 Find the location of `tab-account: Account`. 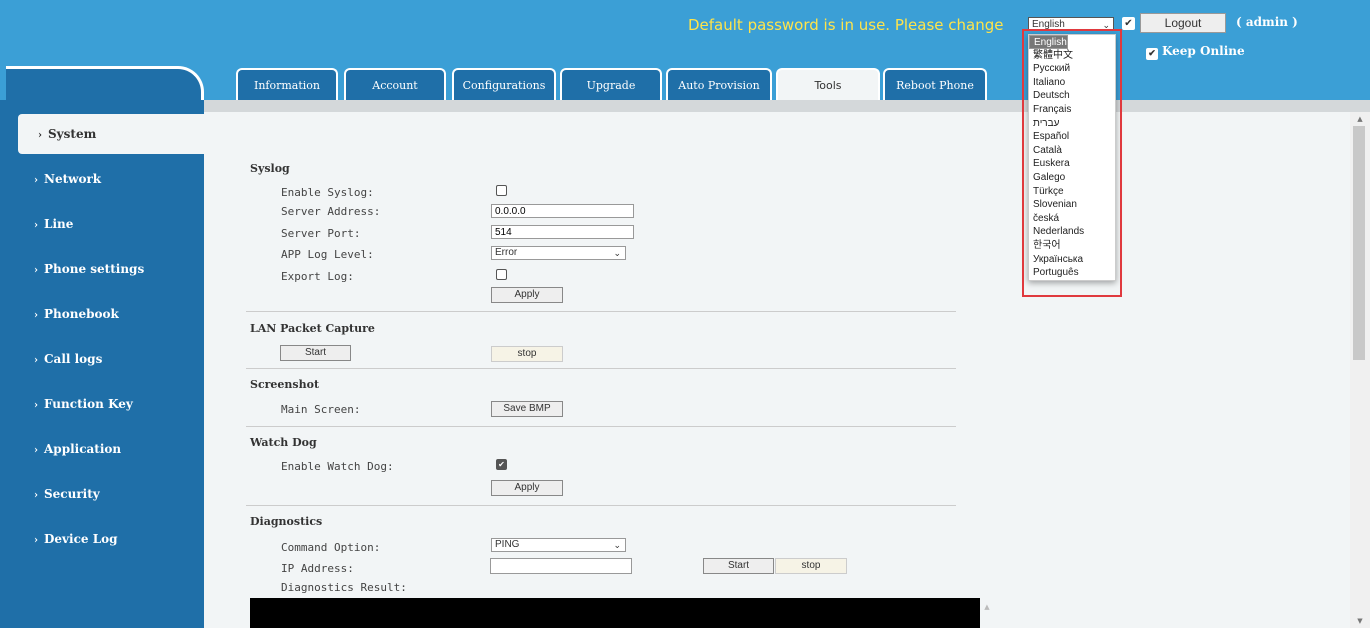

tab-account: Account is located at coordinates (395, 84).